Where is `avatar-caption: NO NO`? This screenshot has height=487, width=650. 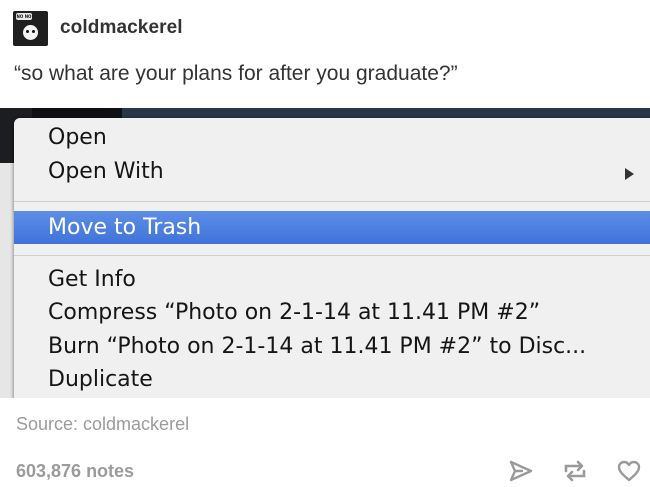 avatar-caption: NO NO is located at coordinates (24, 16).